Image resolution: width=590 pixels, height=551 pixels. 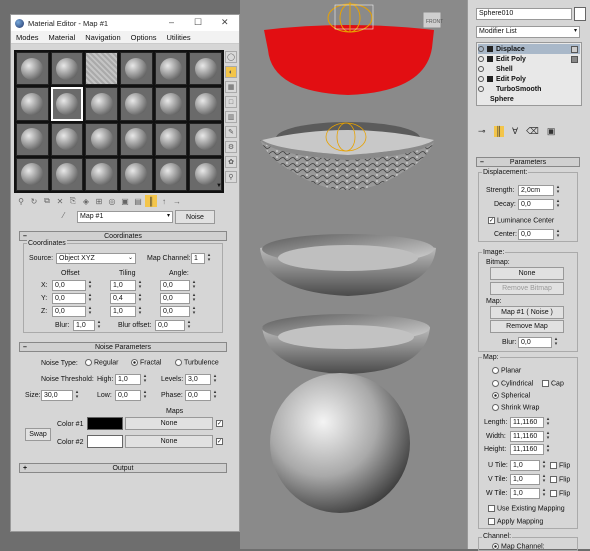 I want to click on offset-z-field: 0,0, so click(x=69, y=311).